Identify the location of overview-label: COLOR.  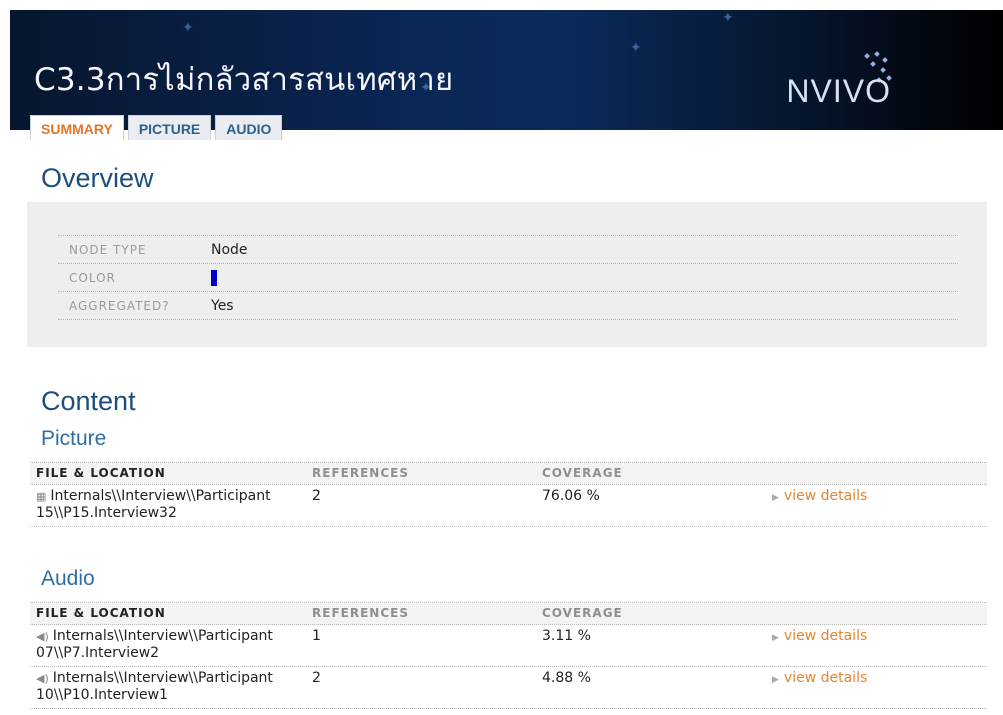
(92, 277).